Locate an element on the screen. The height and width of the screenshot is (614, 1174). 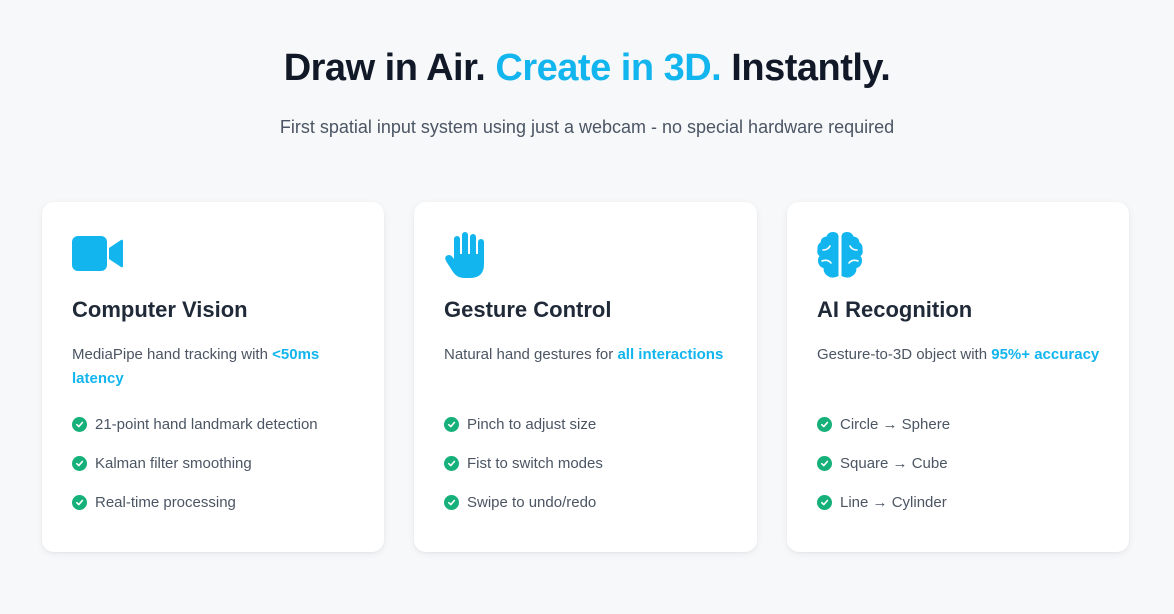
list-item: Line → Cylinder is located at coordinates (883, 502).